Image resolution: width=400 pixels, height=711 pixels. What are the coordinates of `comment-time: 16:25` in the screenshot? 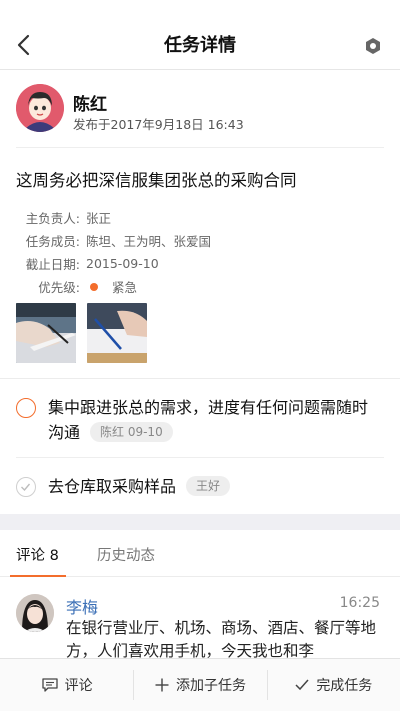 It's located at (359, 603).